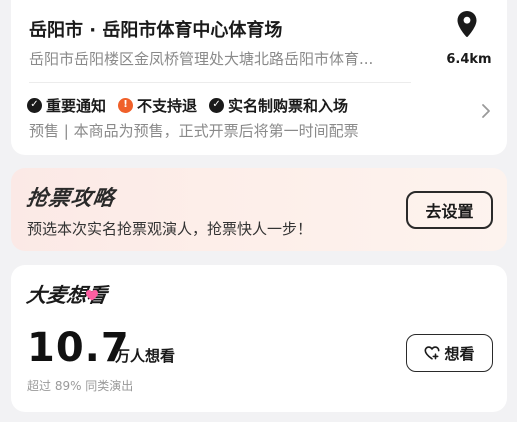 This screenshot has width=517, height=422. I want to click on location-pin-icon, so click(467, 24).